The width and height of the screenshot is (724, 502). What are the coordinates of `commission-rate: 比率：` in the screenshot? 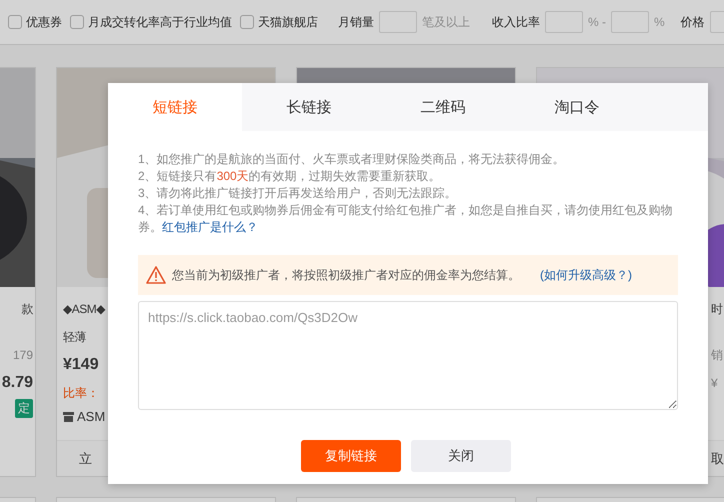 It's located at (81, 393).